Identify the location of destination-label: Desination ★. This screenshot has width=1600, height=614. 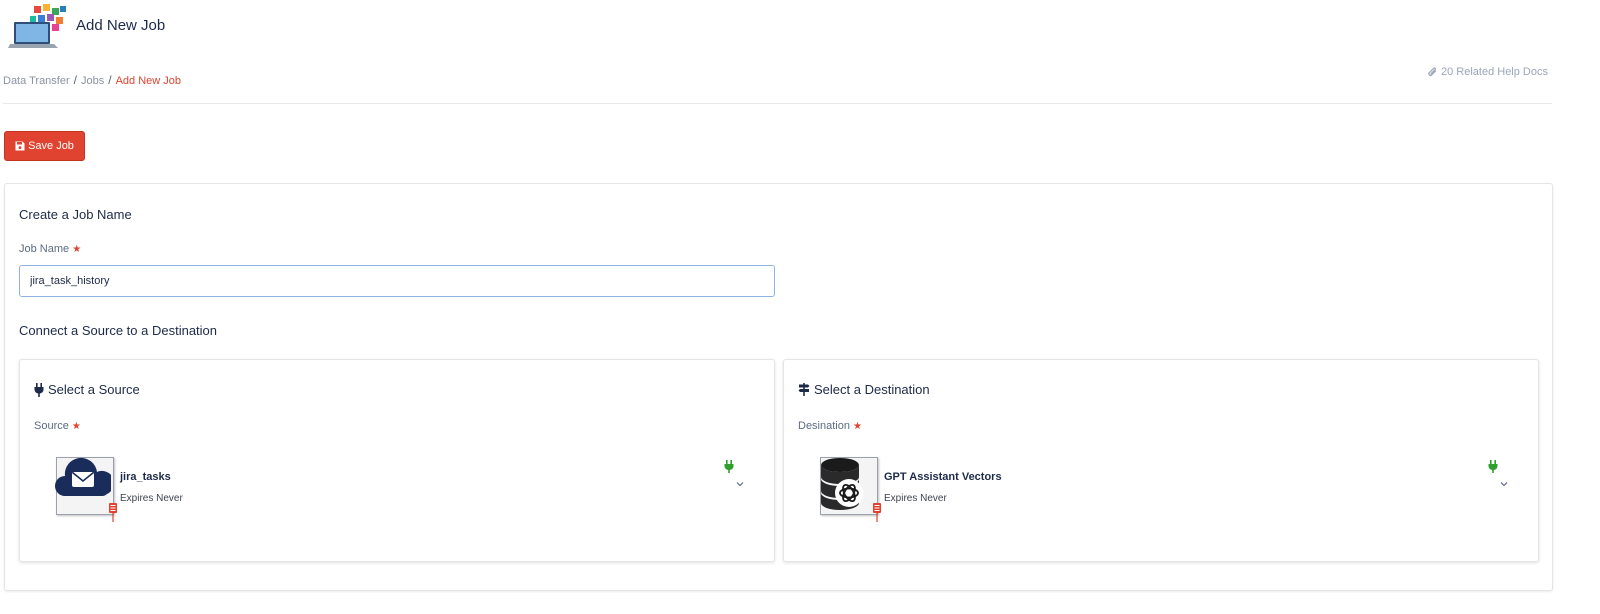
(830, 426).